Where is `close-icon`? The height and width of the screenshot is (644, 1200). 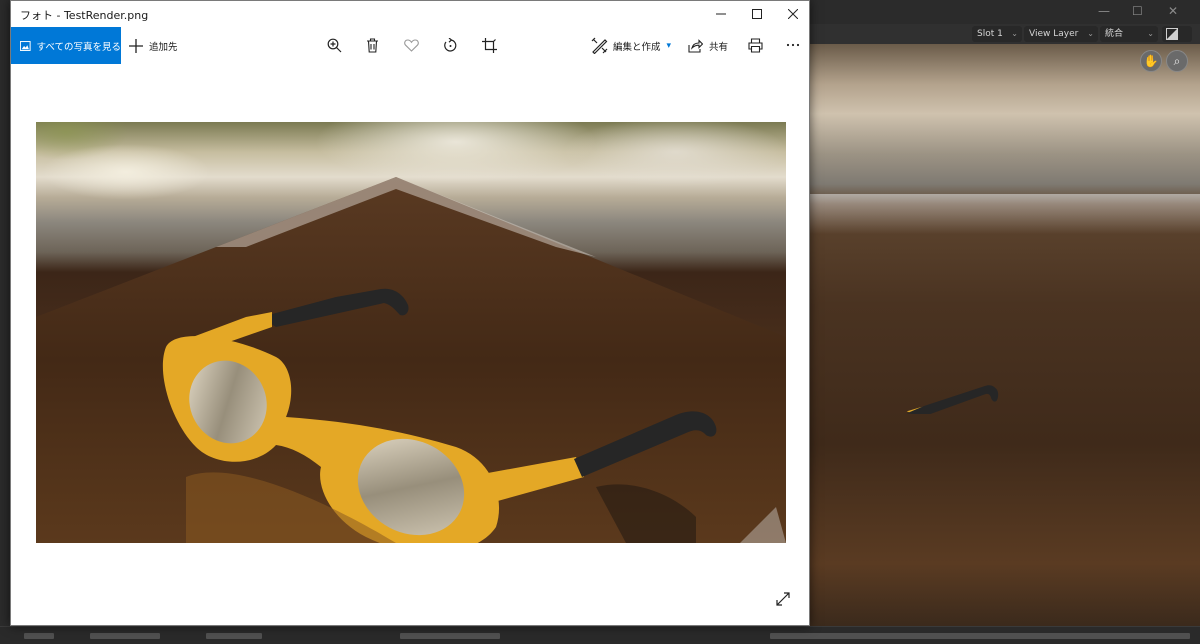 close-icon is located at coordinates (793, 14).